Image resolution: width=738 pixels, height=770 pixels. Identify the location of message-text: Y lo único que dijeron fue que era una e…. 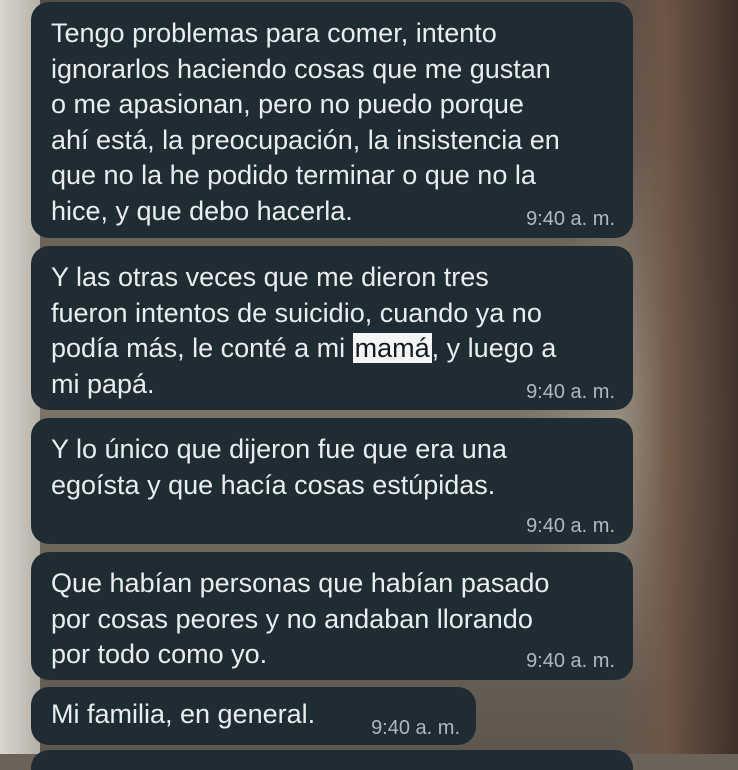
(279, 467).